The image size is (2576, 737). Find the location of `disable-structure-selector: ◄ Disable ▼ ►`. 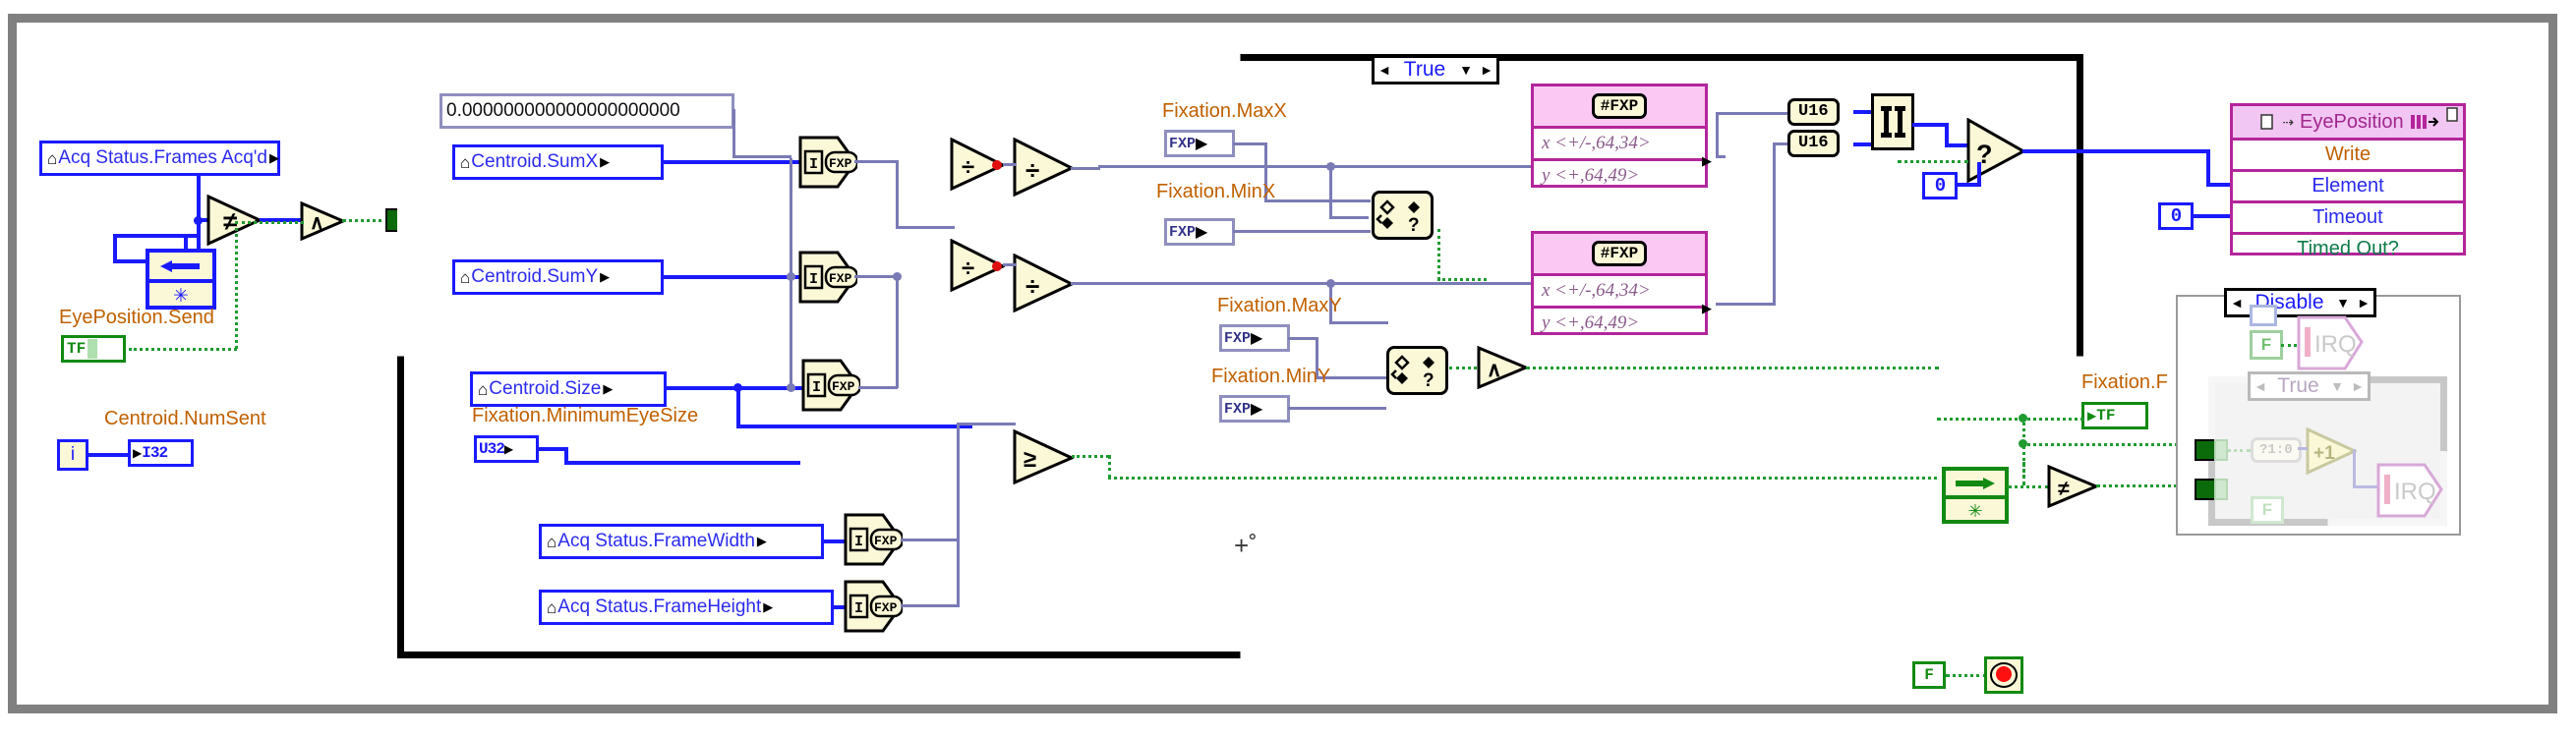

disable-structure-selector: ◄ Disable ▼ ► is located at coordinates (2300, 302).